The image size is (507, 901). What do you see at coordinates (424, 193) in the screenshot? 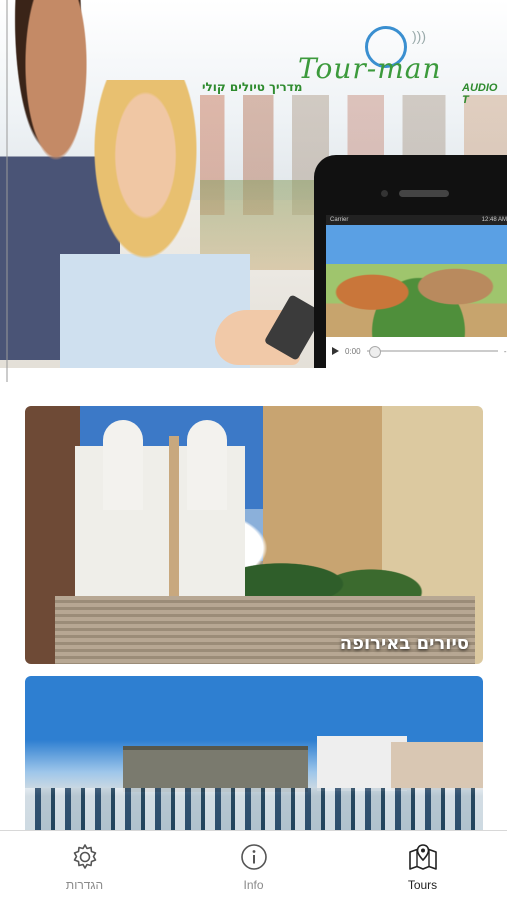
I see `phone-speaker` at bounding box center [424, 193].